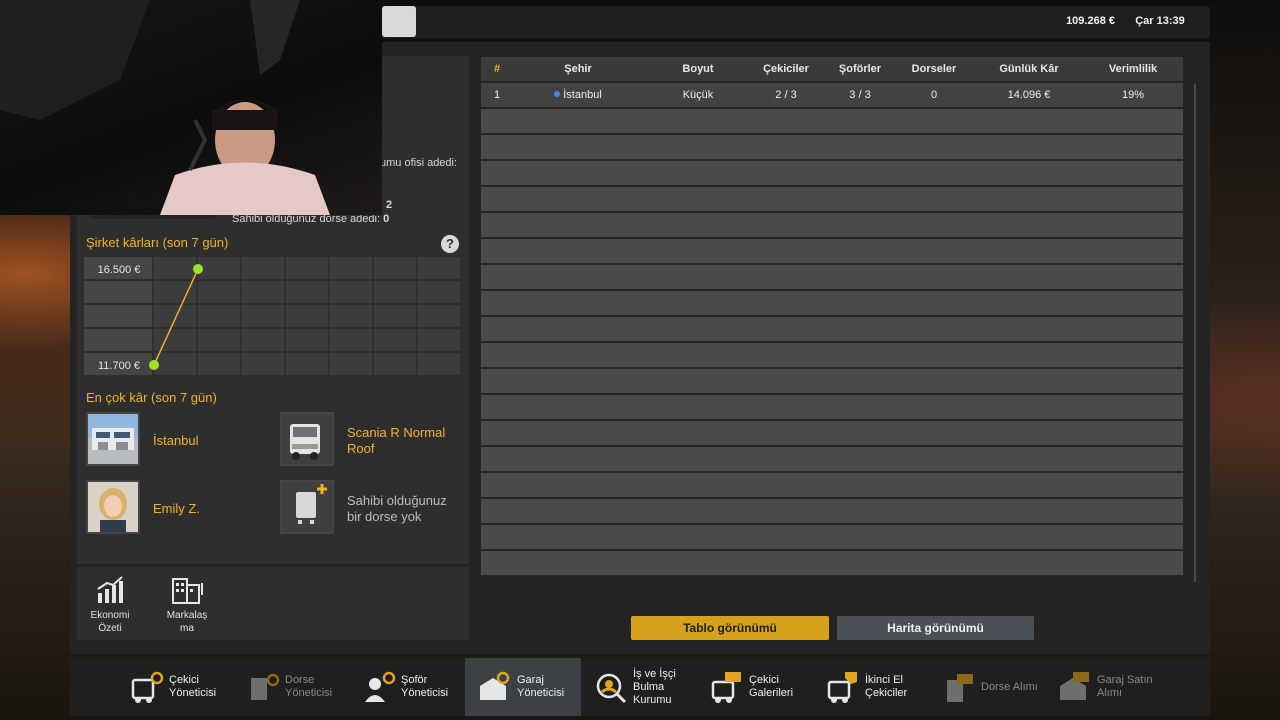 This screenshot has width=1280, height=720. What do you see at coordinates (1129, 687) in the screenshot?
I see `nav-label: Garaj Satın Alımı` at bounding box center [1129, 687].